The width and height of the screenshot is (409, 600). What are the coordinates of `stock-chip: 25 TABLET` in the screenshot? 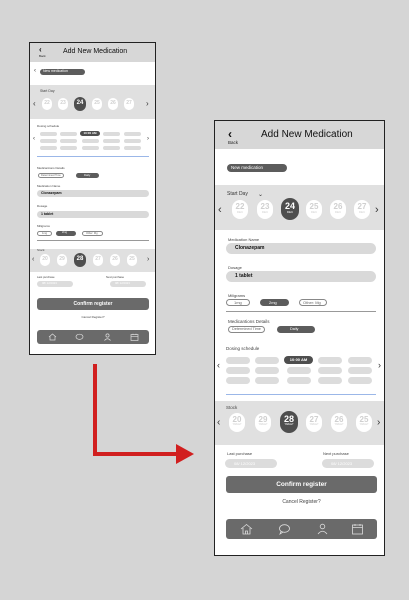 It's located at (364, 422).